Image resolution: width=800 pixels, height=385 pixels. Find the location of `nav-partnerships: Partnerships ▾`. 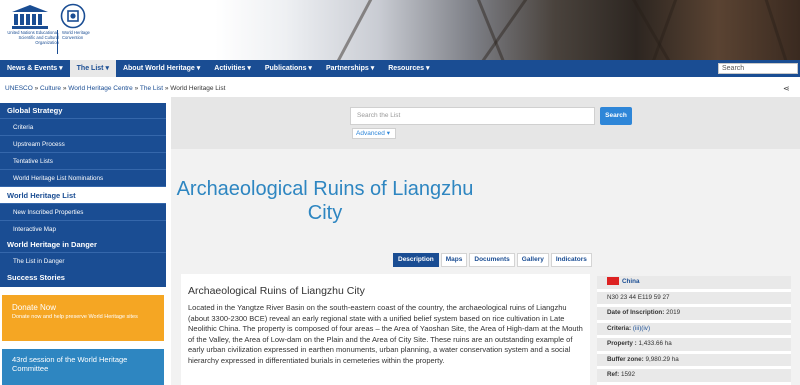

nav-partnerships: Partnerships ▾ is located at coordinates (350, 68).